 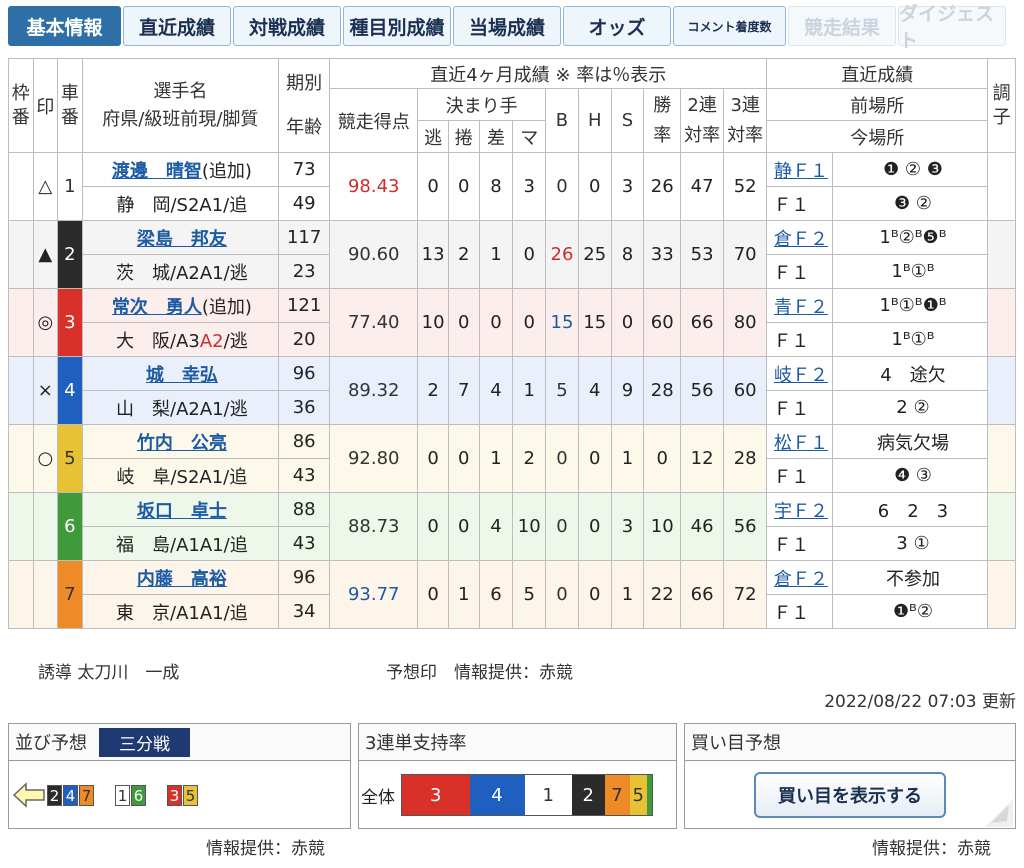 What do you see at coordinates (799, 339) in the screenshot?
I see `this-venue: Ｆ１` at bounding box center [799, 339].